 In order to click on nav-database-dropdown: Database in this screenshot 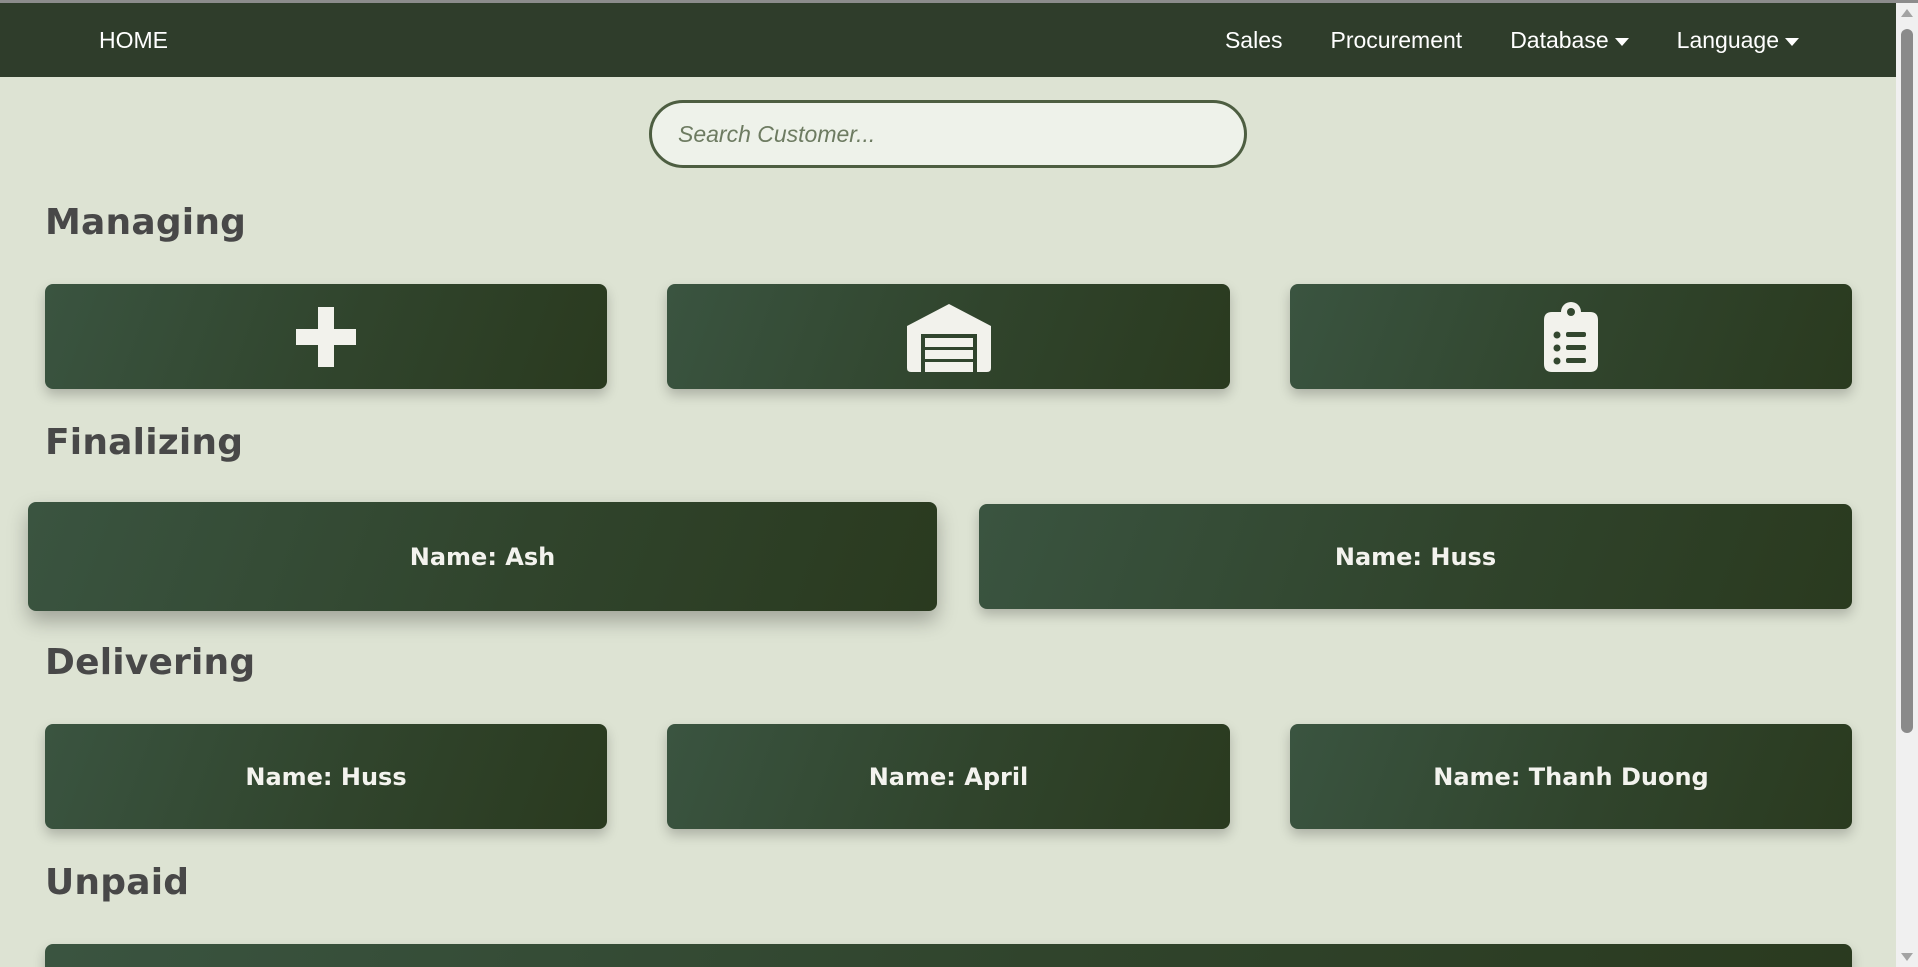, I will do `click(1569, 40)`.